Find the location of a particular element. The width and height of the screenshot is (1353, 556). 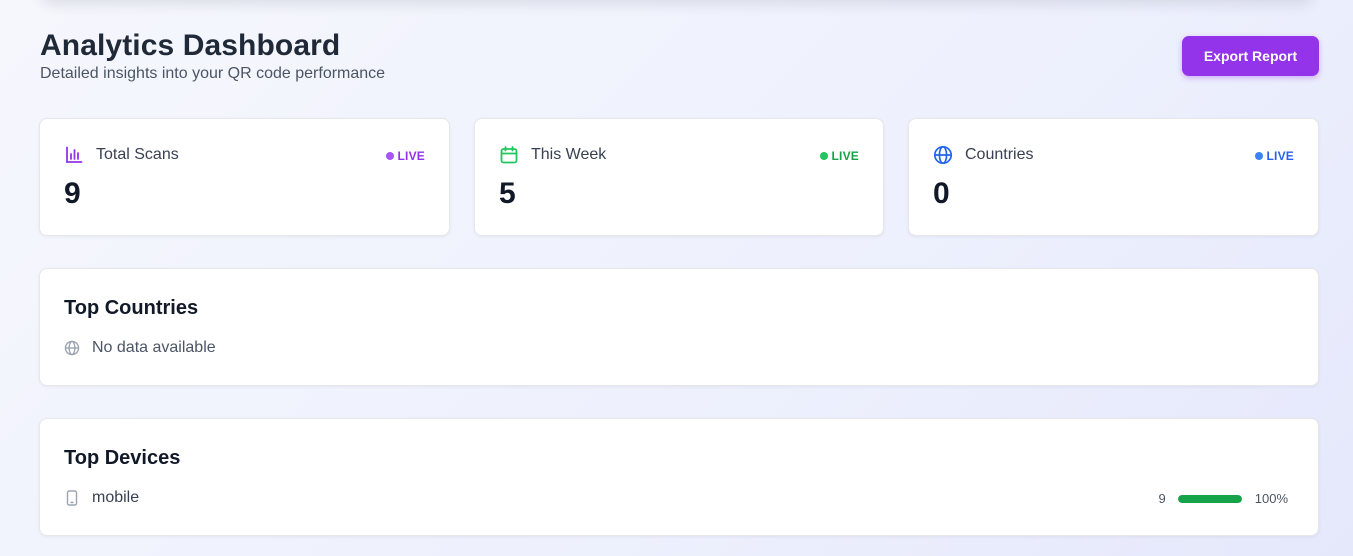

stat-card-header: Total Scans is located at coordinates (121, 155).